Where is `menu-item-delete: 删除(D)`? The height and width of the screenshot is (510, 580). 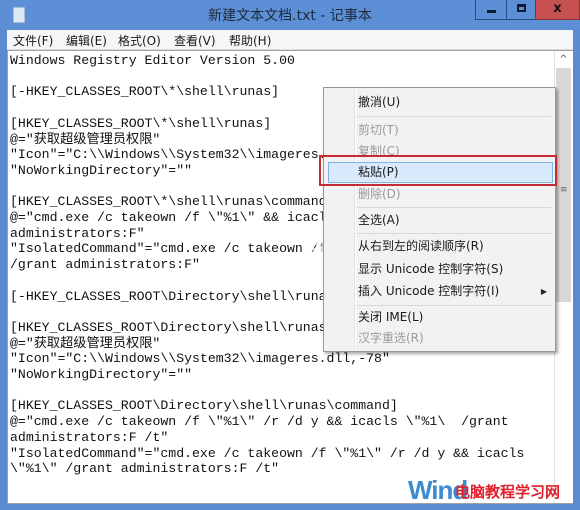
menu-item-delete: 删除(D) is located at coordinates (379, 194).